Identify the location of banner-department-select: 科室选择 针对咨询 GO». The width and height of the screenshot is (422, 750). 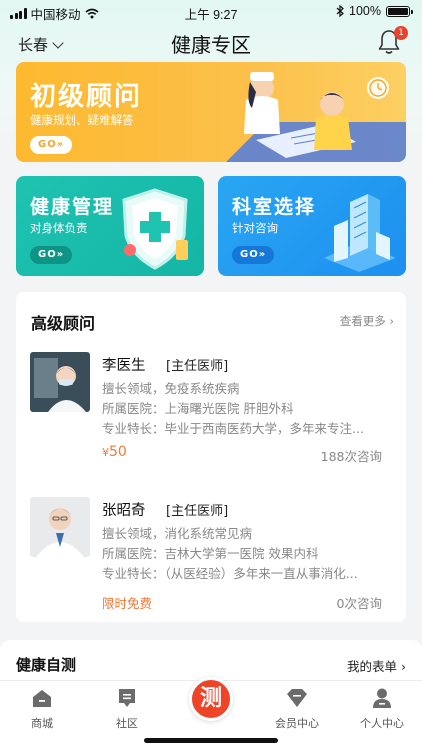
(312, 226).